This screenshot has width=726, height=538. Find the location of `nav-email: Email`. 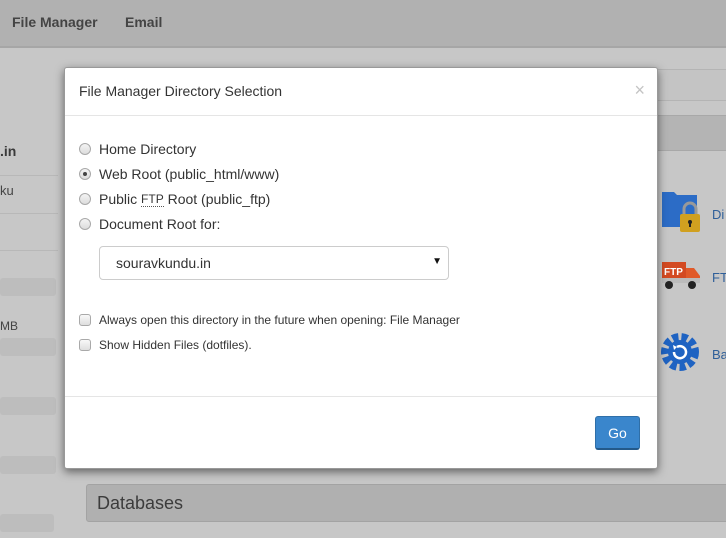

nav-email: Email is located at coordinates (143, 22).